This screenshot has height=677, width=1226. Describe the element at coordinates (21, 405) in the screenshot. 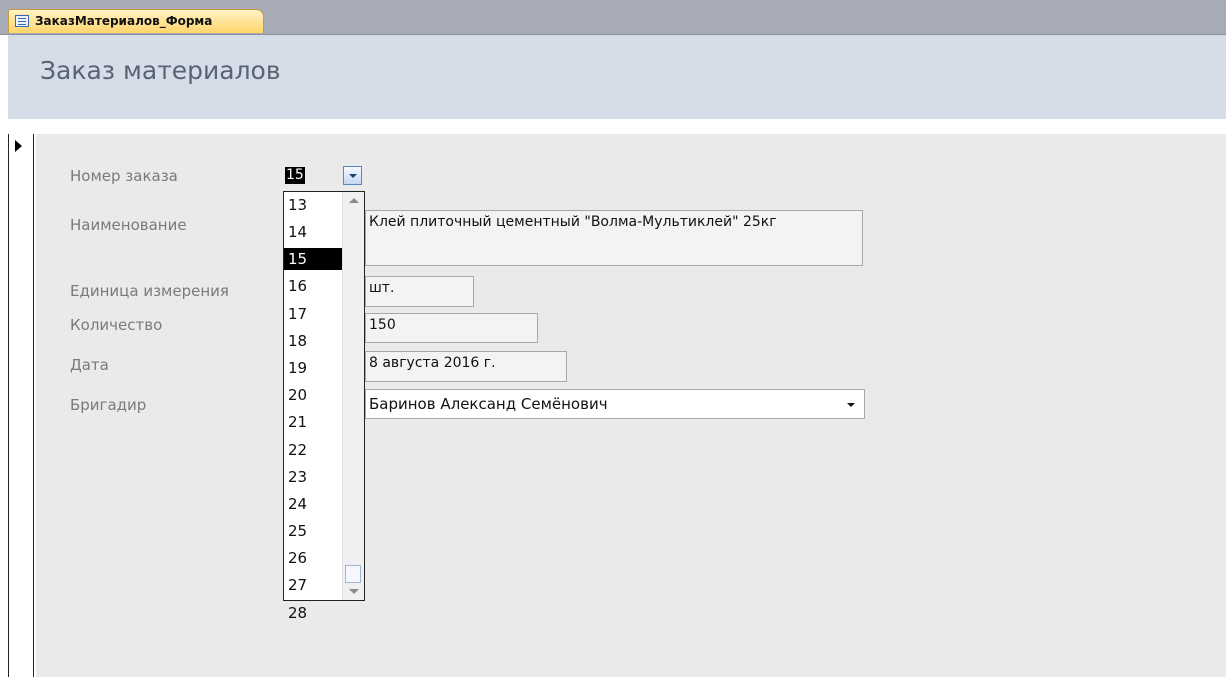

I see `record-selector` at that location.